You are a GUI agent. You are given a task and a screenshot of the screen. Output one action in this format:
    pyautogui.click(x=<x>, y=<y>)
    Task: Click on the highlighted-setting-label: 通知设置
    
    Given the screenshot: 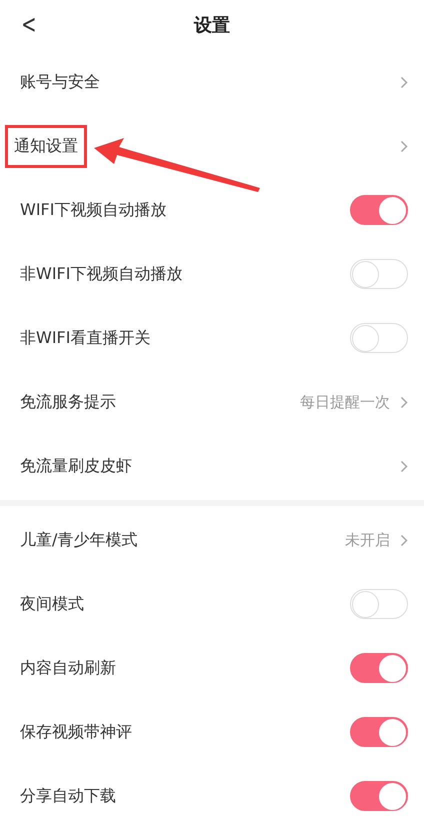 What is the action you would take?
    pyautogui.click(x=46, y=146)
    